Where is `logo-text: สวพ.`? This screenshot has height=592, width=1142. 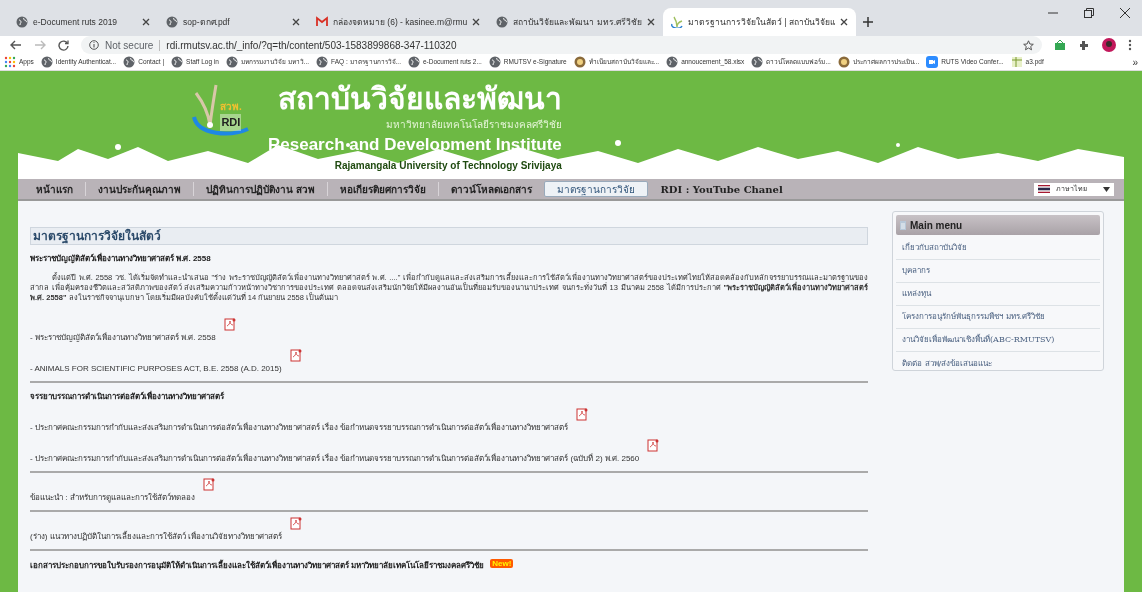
logo-text: สวพ. is located at coordinates (231, 107).